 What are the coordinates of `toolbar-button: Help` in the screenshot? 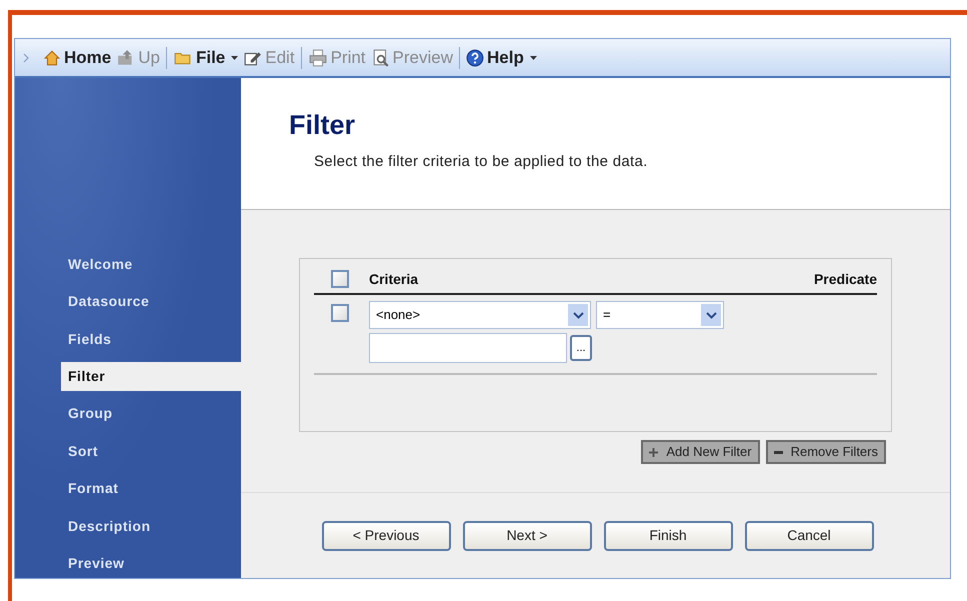 It's located at (501, 57).